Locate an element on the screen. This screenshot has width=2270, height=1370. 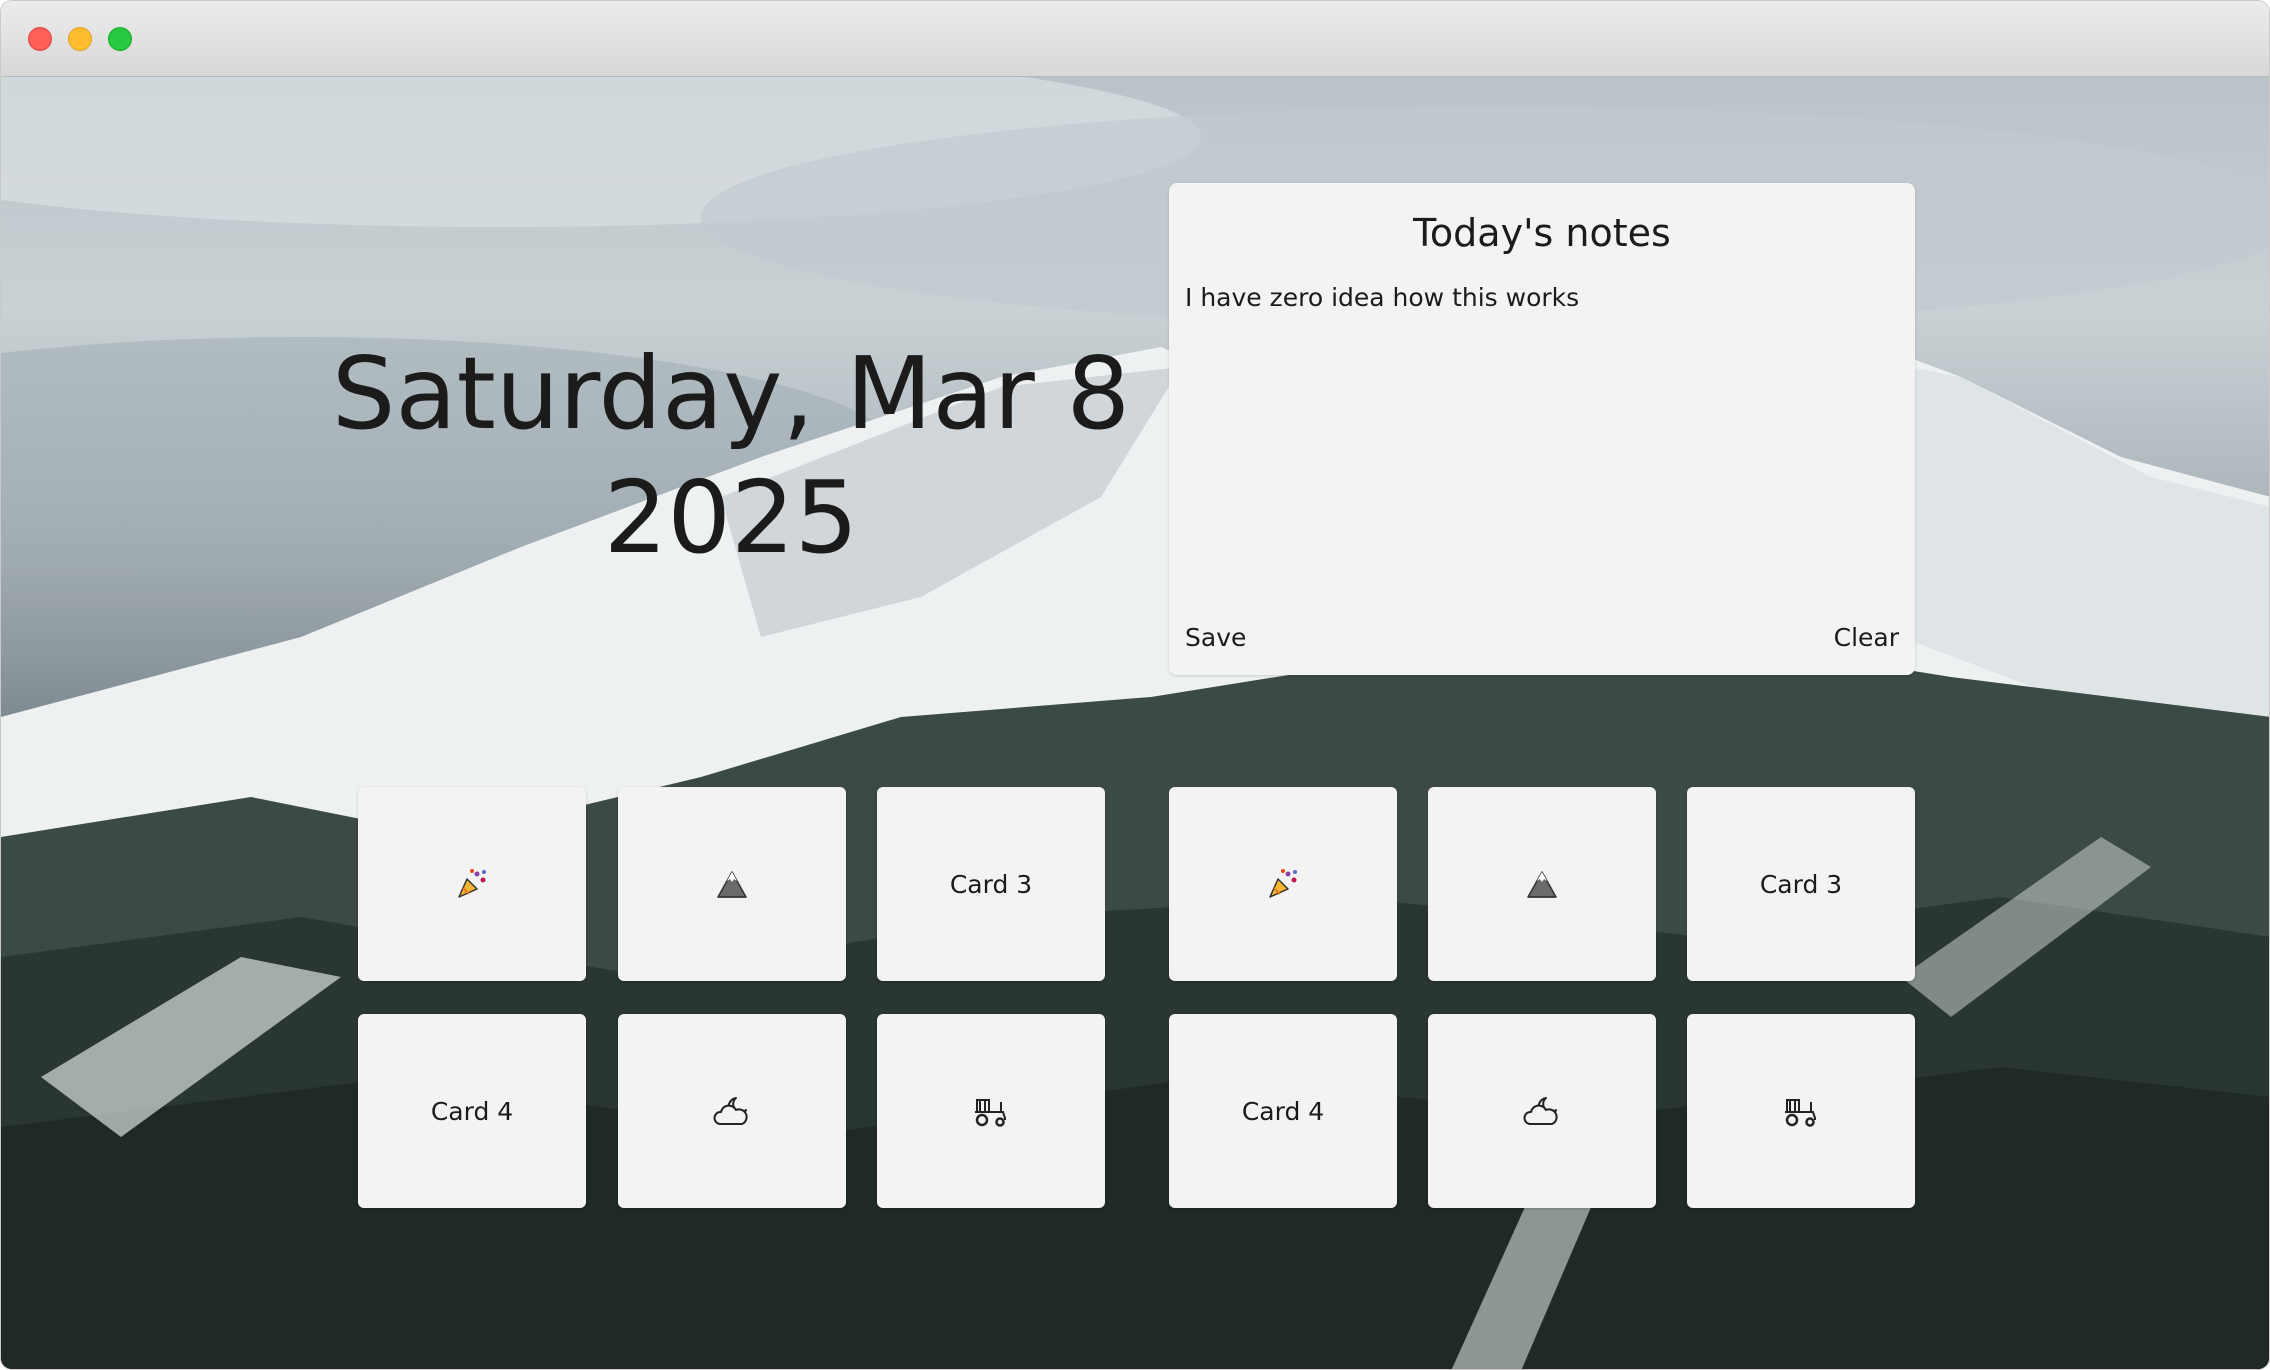
minimize-window-button is located at coordinates (80, 39).